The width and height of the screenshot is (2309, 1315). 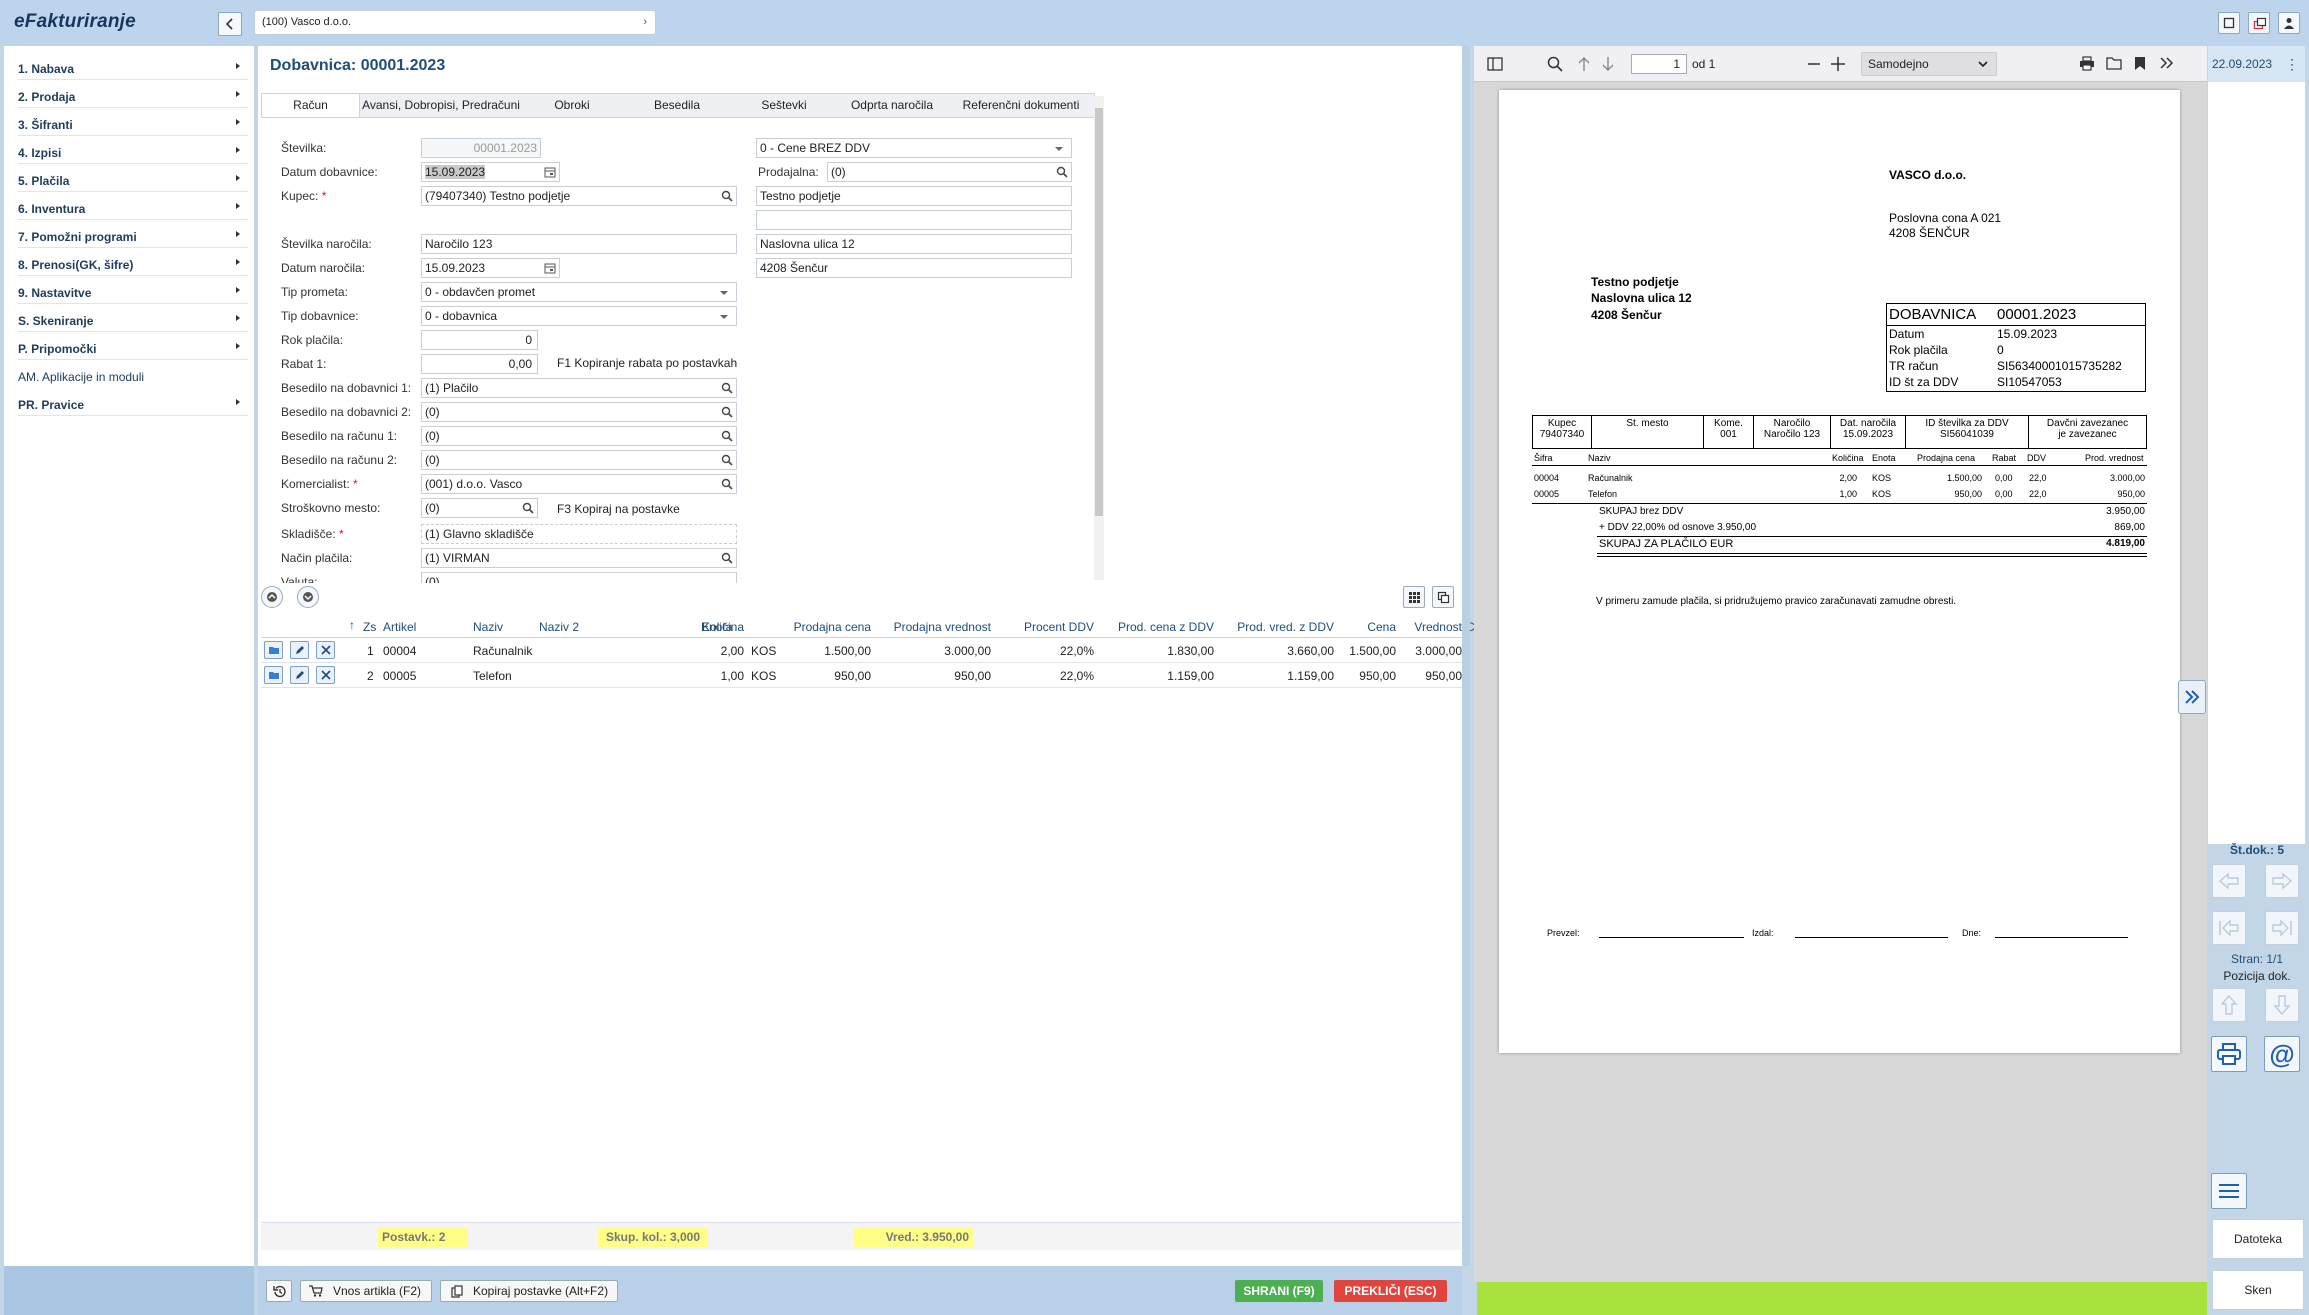 What do you see at coordinates (579, 460) in the screenshot?
I see `besedilo-racun-2-field: (0)` at bounding box center [579, 460].